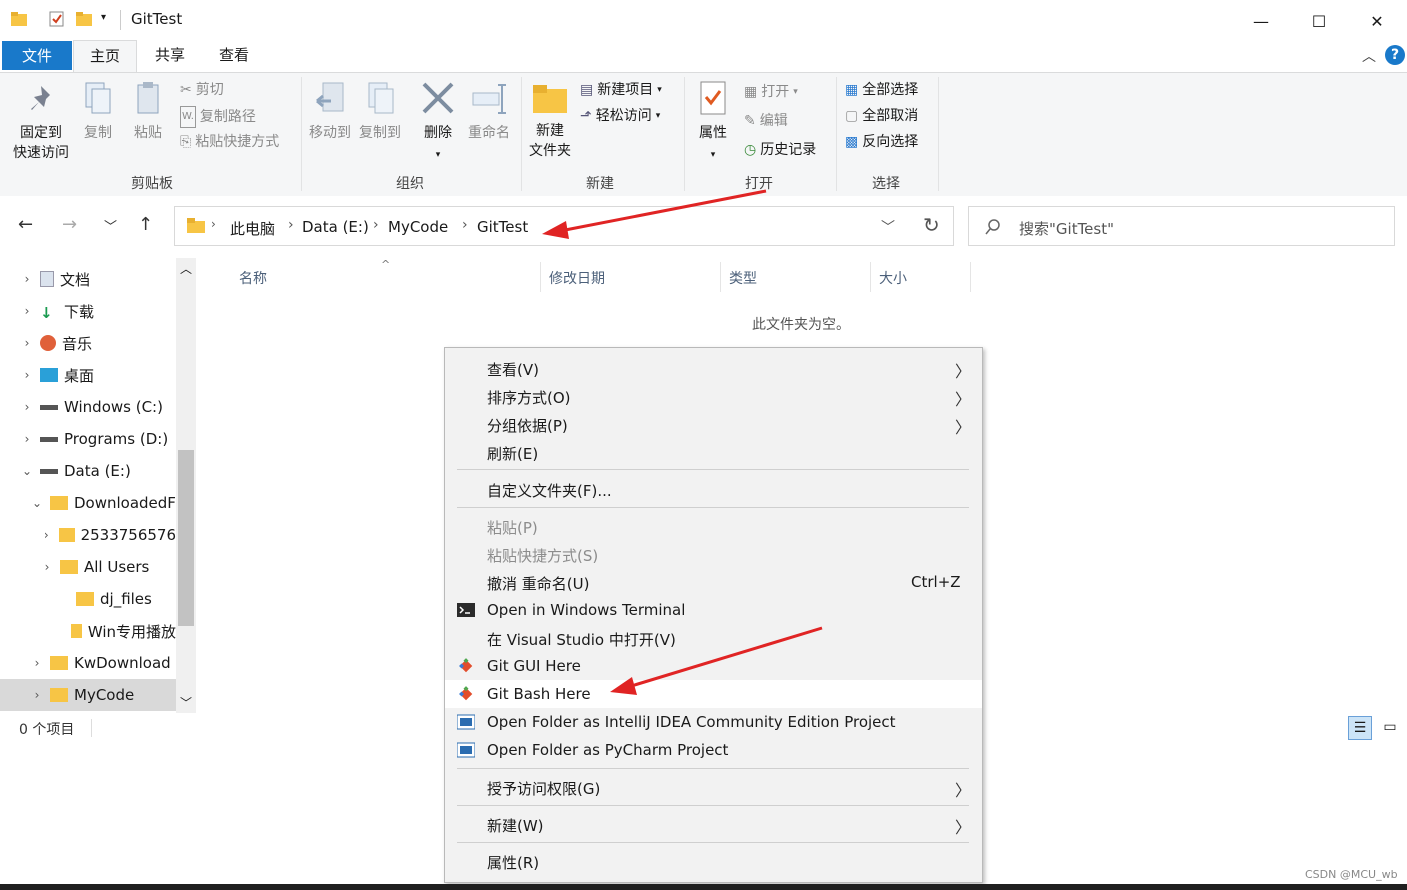 This screenshot has width=1407, height=890. What do you see at coordinates (1351, 874) in the screenshot?
I see `watermark: CSDN @MCU_wb` at bounding box center [1351, 874].